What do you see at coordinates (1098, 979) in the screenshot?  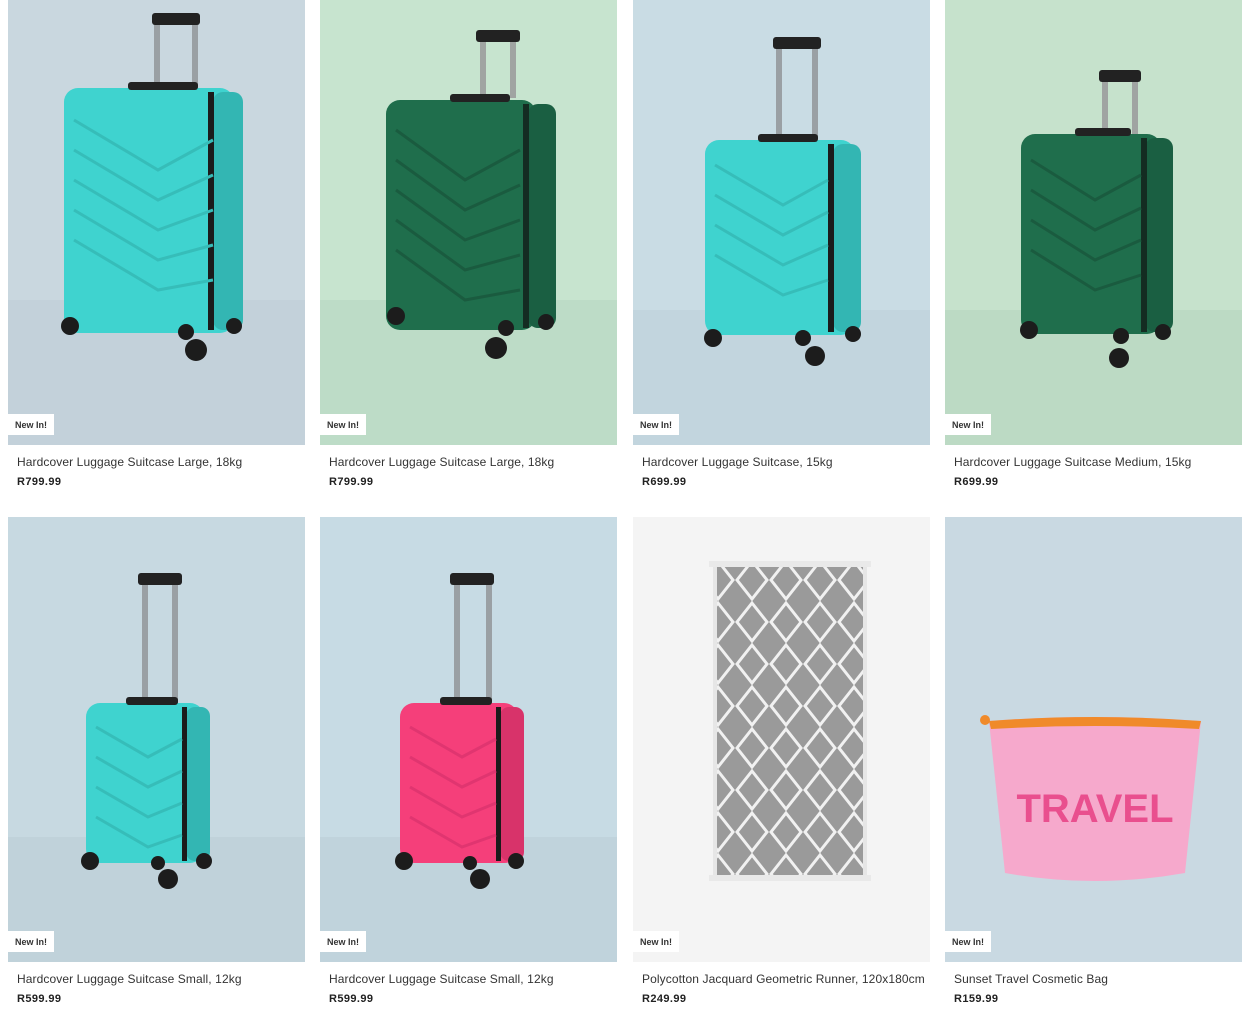 I see `product-name: Sunset Travel Cosmetic Bag` at bounding box center [1098, 979].